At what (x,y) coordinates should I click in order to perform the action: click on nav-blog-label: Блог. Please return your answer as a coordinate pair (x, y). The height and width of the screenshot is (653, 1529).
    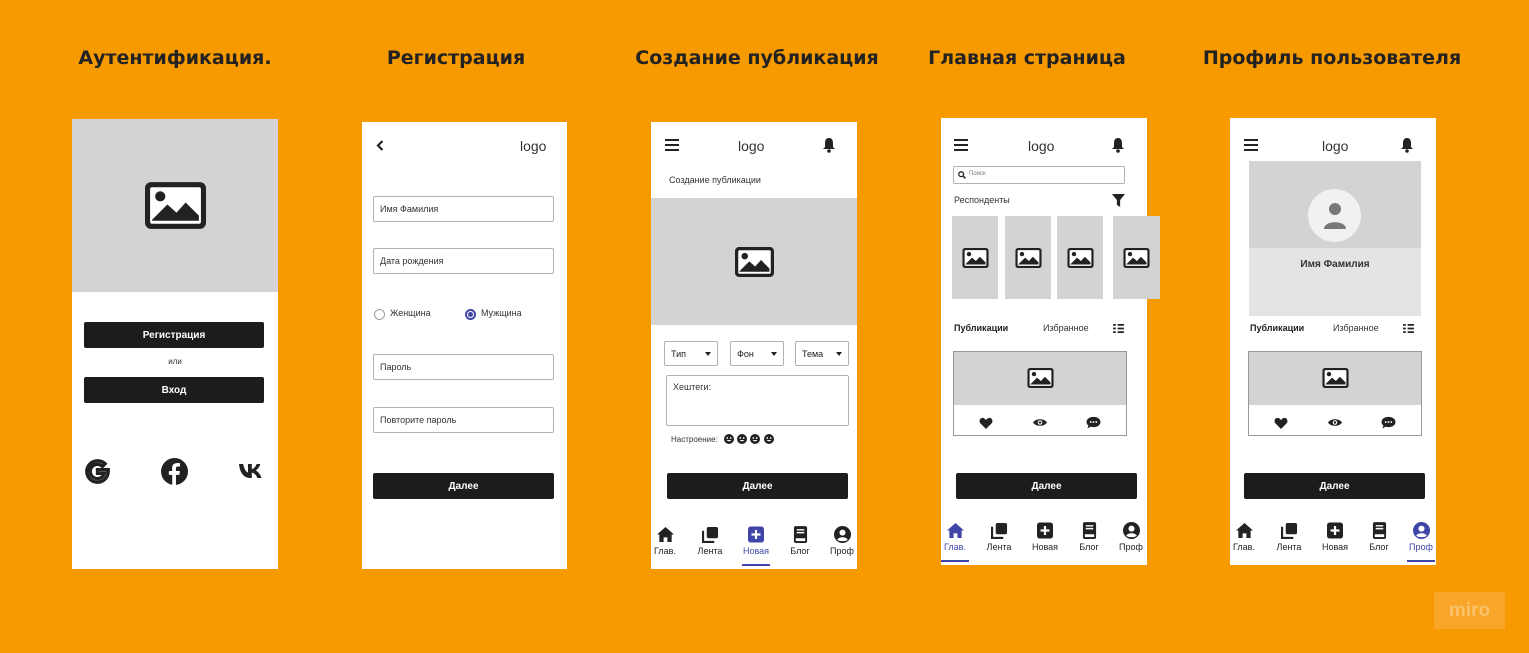
    Looking at the image, I should click on (1379, 547).